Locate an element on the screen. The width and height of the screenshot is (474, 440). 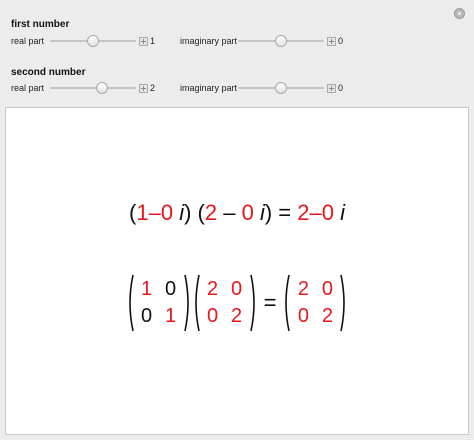
second-imag-term: 0 is located at coordinates (247, 212).